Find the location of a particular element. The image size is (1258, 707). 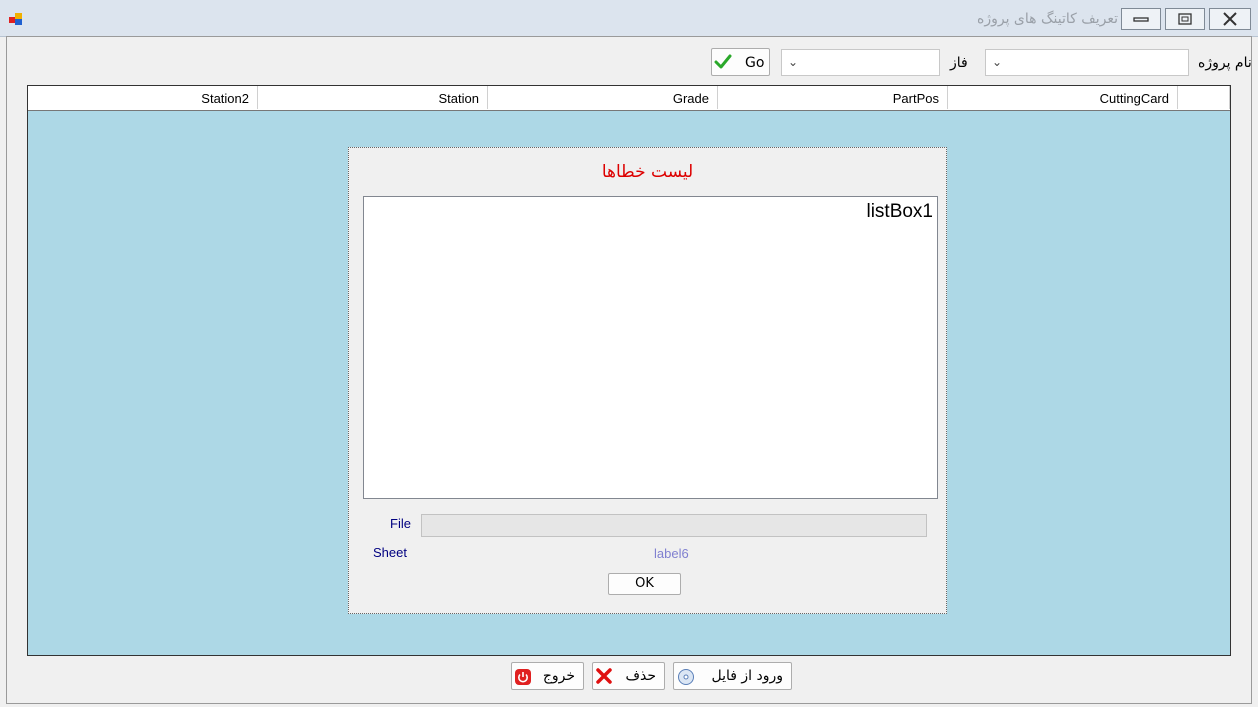

exit-label: خروج is located at coordinates (558, 676).